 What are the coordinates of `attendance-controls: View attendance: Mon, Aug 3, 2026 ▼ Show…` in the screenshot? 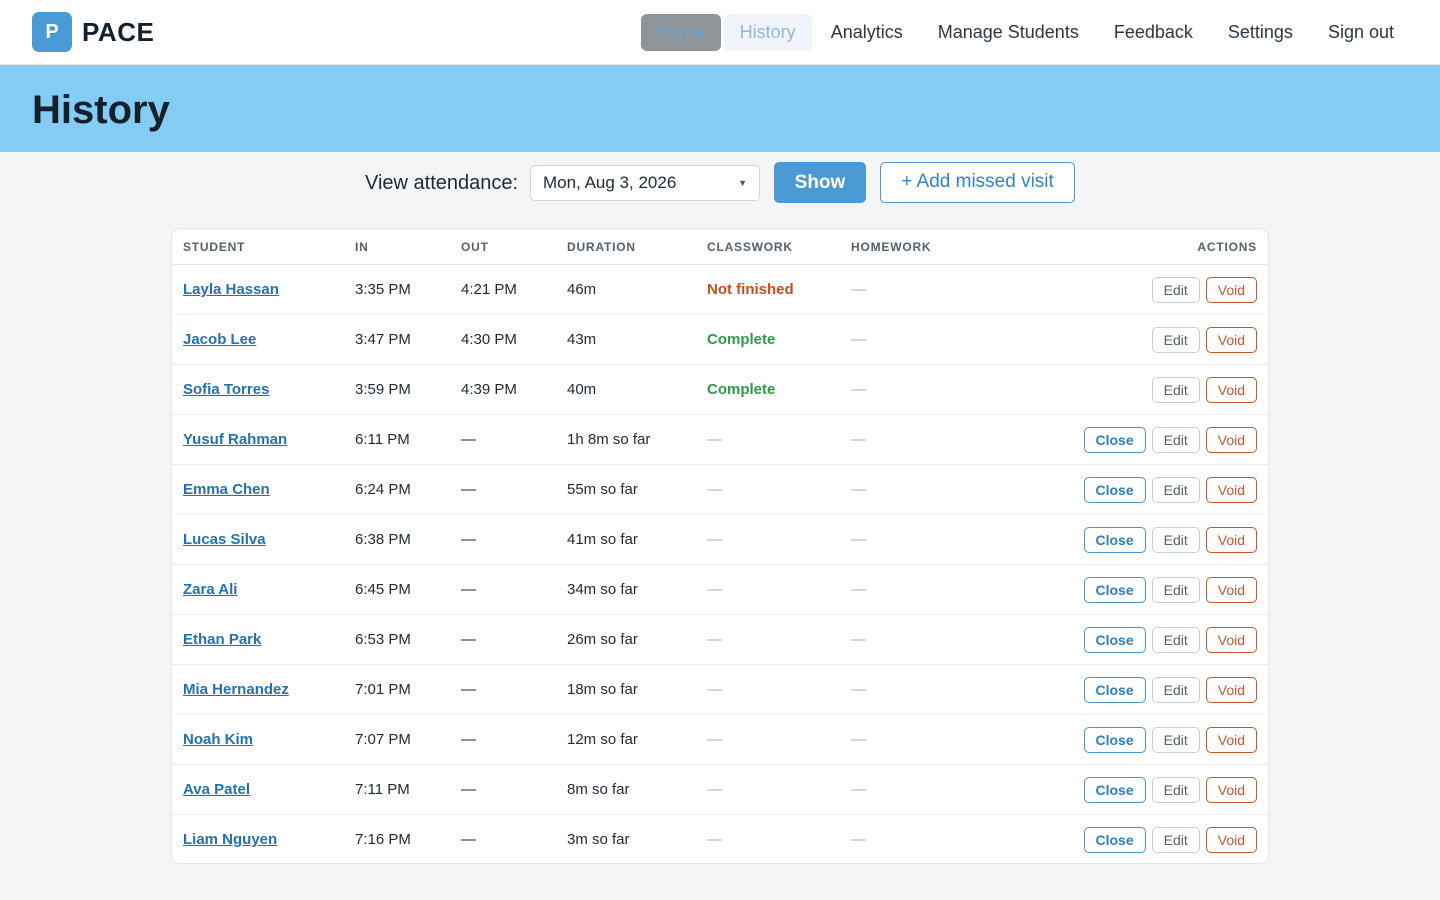 It's located at (720, 182).